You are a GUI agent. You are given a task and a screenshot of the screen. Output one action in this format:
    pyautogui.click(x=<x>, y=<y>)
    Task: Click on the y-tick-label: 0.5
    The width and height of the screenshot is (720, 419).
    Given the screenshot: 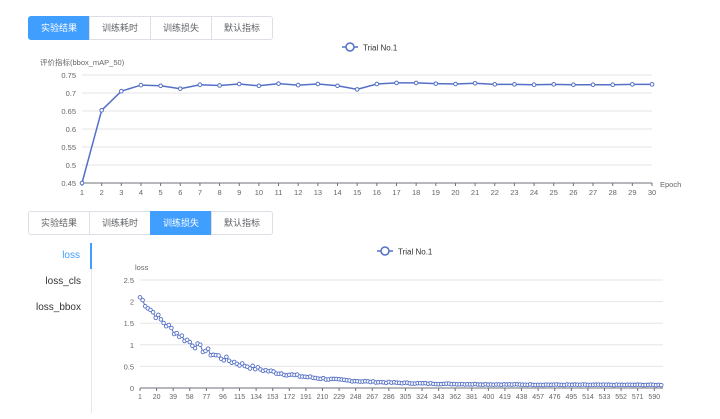 What is the action you would take?
    pyautogui.click(x=129, y=366)
    